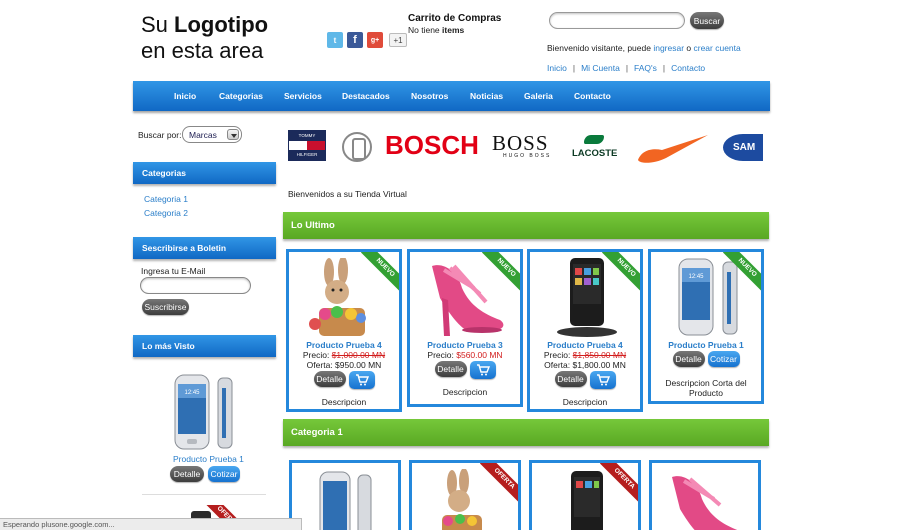 This screenshot has height=530, width=900. What do you see at coordinates (202, 50) in the screenshot?
I see `logo-text-line2: en esta area` at bounding box center [202, 50].